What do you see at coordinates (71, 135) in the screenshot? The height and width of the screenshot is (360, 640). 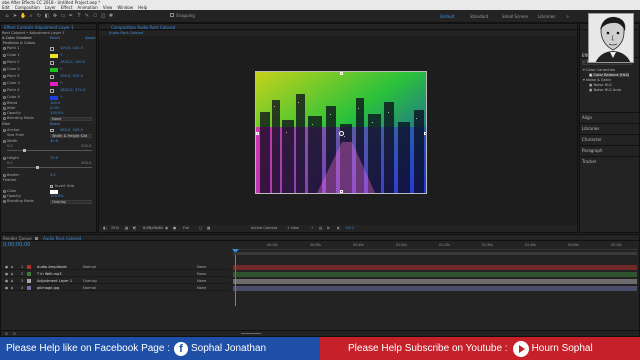 I see `size-from-dropdown: Width & Height Slid` at bounding box center [71, 135].